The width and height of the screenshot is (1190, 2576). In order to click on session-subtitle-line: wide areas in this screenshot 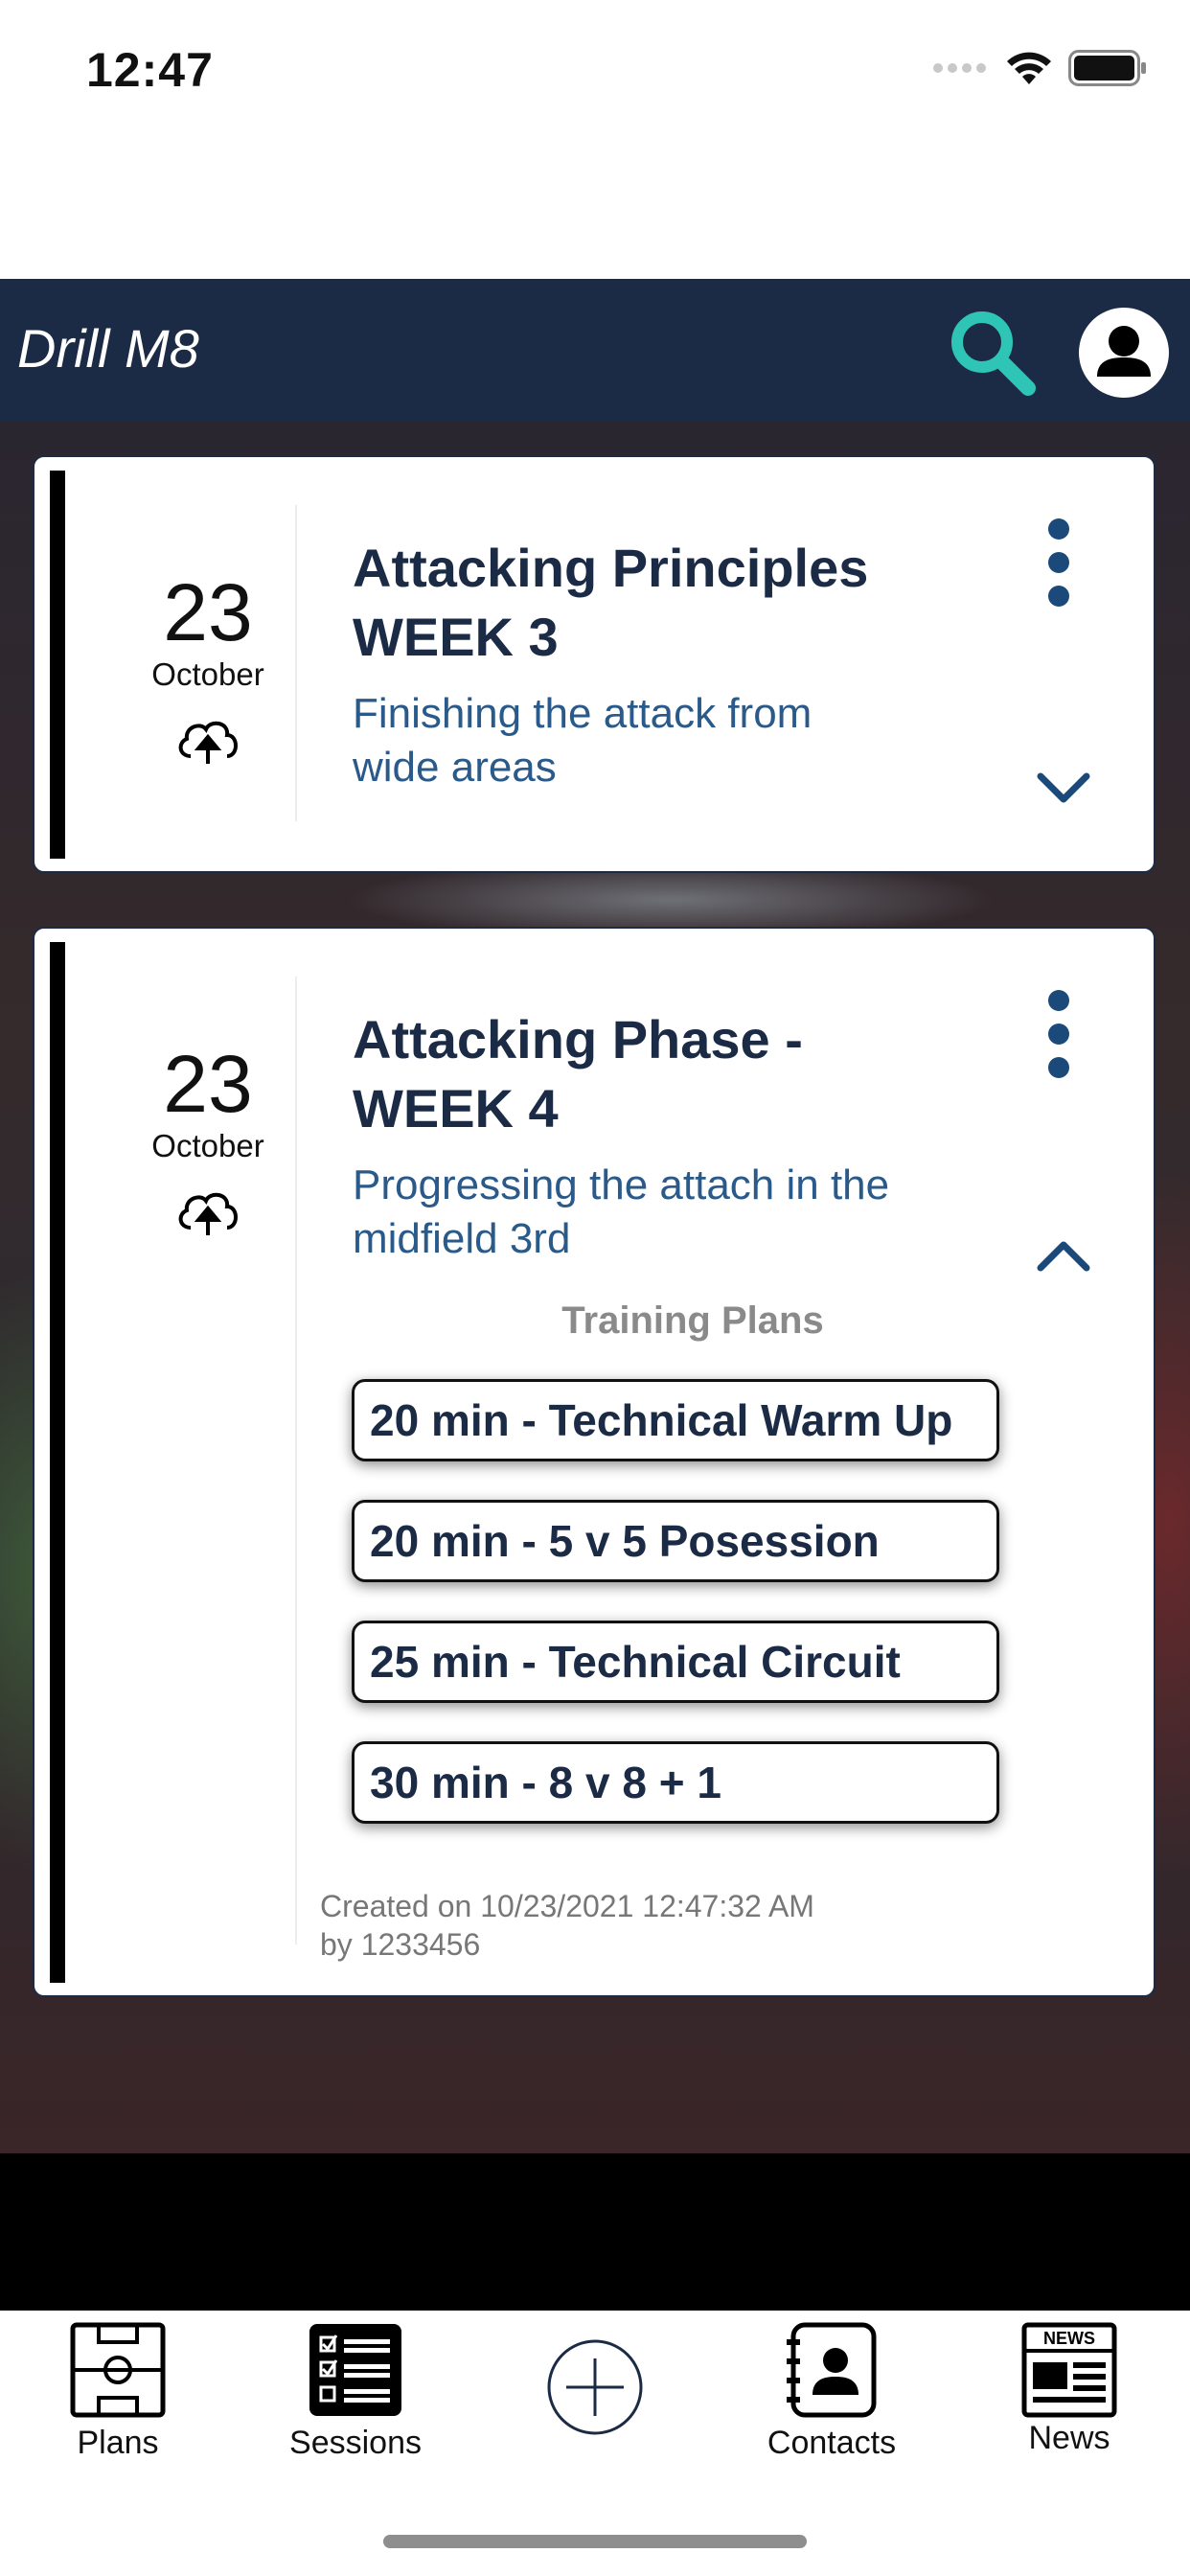, I will do `click(455, 767)`.